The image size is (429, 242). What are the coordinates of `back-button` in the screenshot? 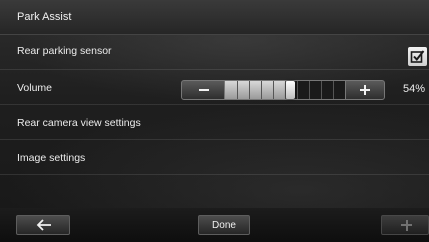 It's located at (43, 225).